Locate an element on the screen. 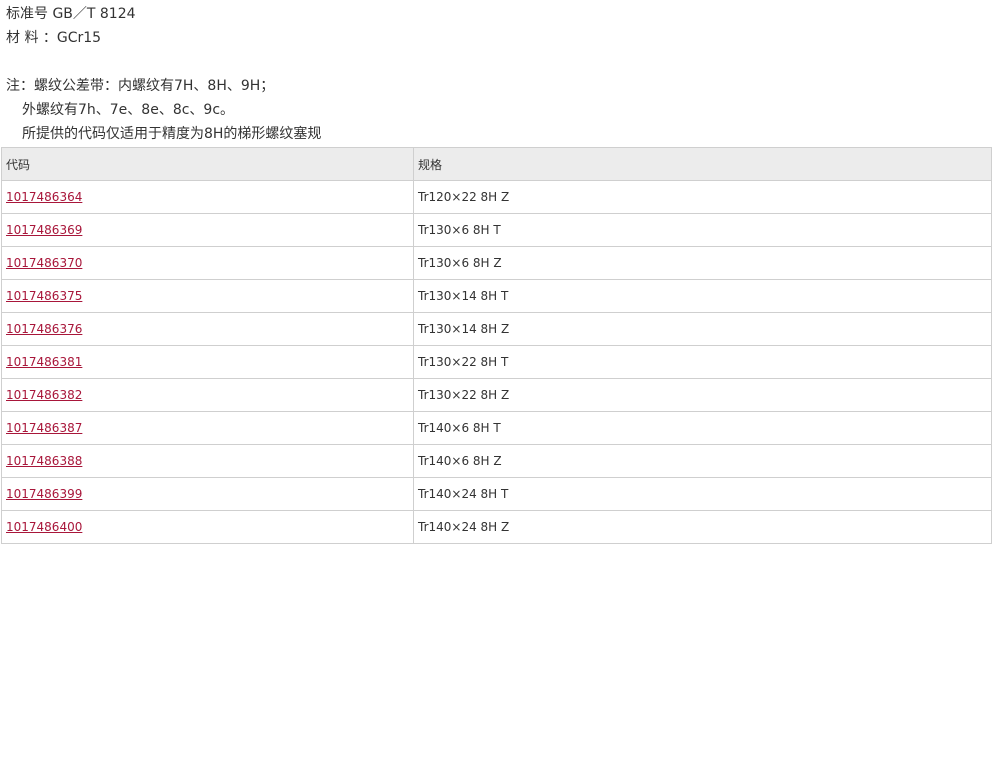  code-link: 1017486364 is located at coordinates (44, 197).